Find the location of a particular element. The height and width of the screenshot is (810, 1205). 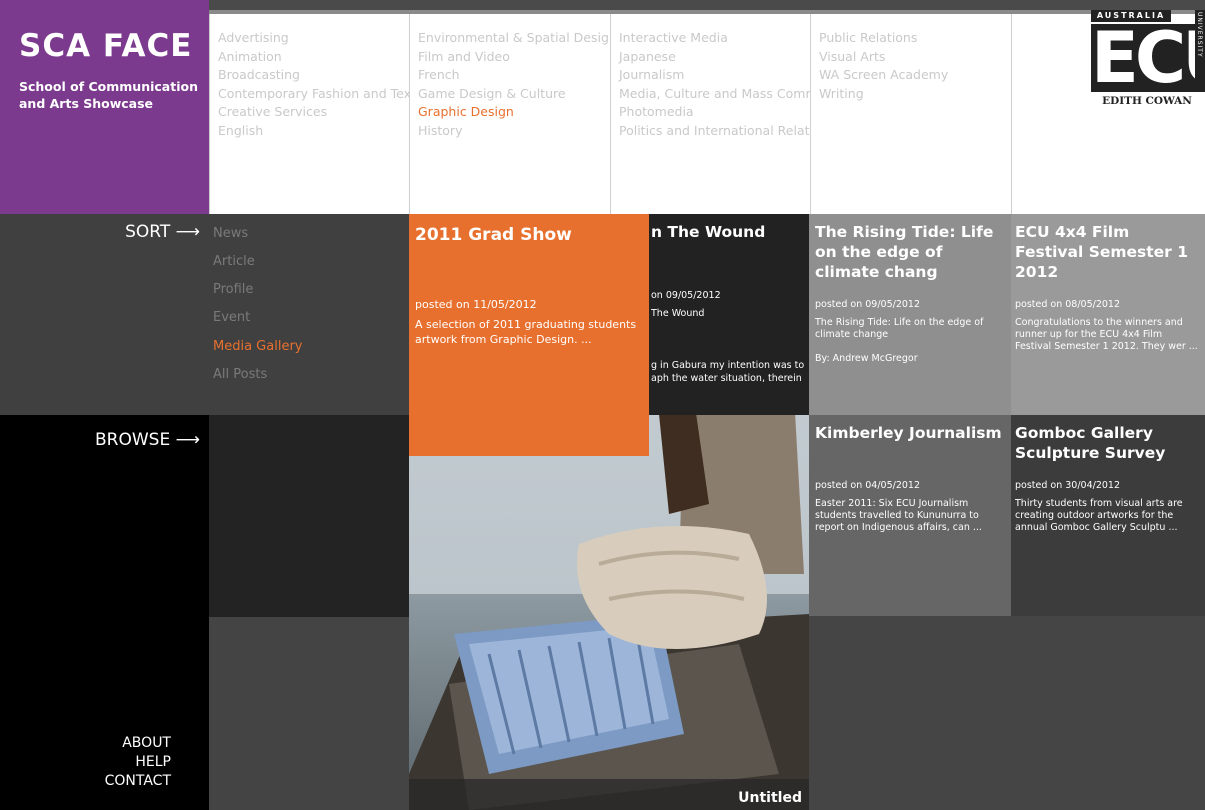

menu-item-advertising: Advertising is located at coordinates (314, 38).